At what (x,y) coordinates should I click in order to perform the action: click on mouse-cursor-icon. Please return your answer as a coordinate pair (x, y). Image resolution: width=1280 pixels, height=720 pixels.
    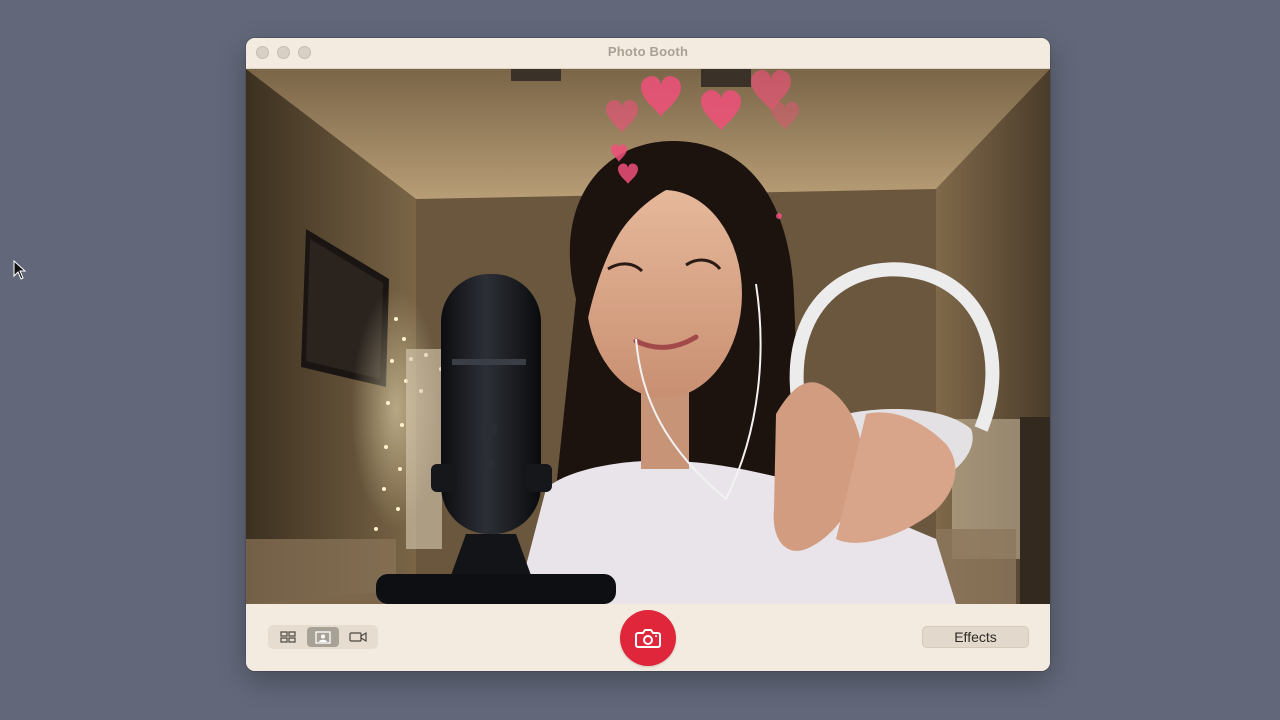
    Looking at the image, I should click on (20, 270).